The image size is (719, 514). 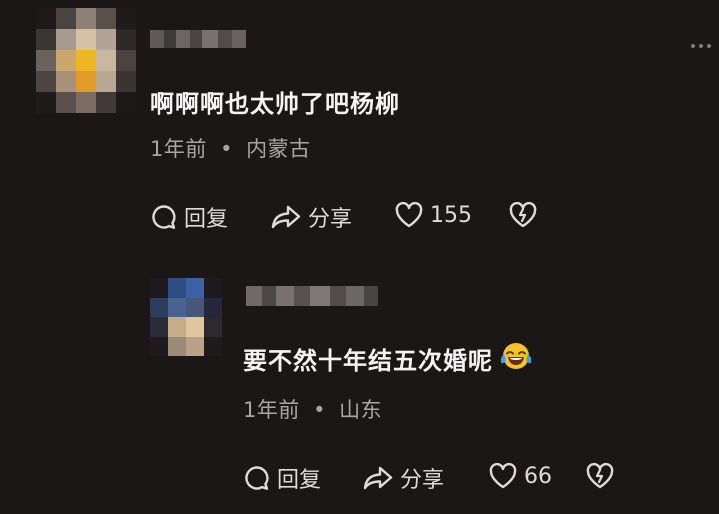 What do you see at coordinates (516, 356) in the screenshot?
I see `laughing-crying-emoji-icon` at bounding box center [516, 356].